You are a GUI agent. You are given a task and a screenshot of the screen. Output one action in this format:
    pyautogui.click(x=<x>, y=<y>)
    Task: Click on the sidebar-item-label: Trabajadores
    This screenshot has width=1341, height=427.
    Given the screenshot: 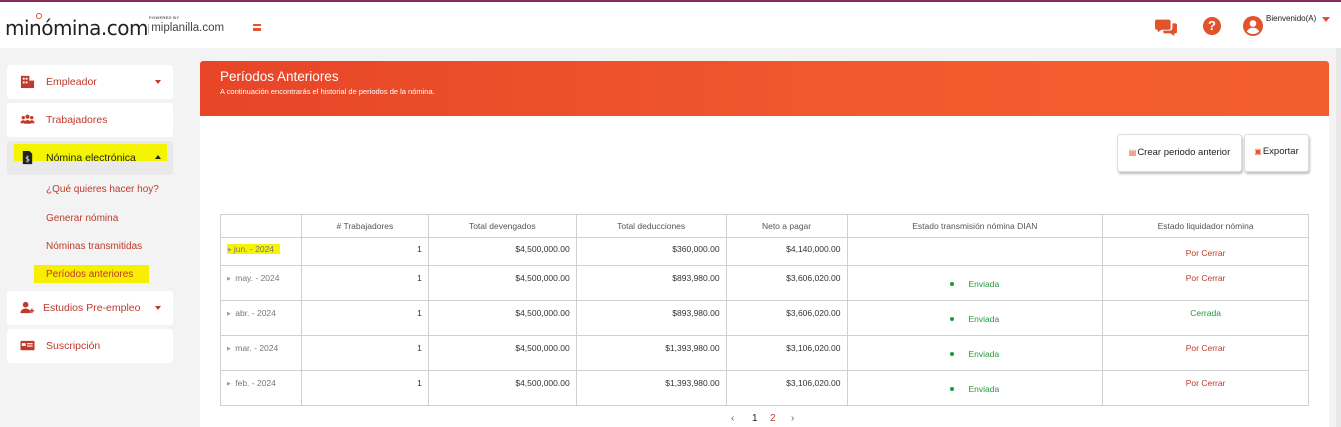 What is the action you would take?
    pyautogui.click(x=77, y=120)
    